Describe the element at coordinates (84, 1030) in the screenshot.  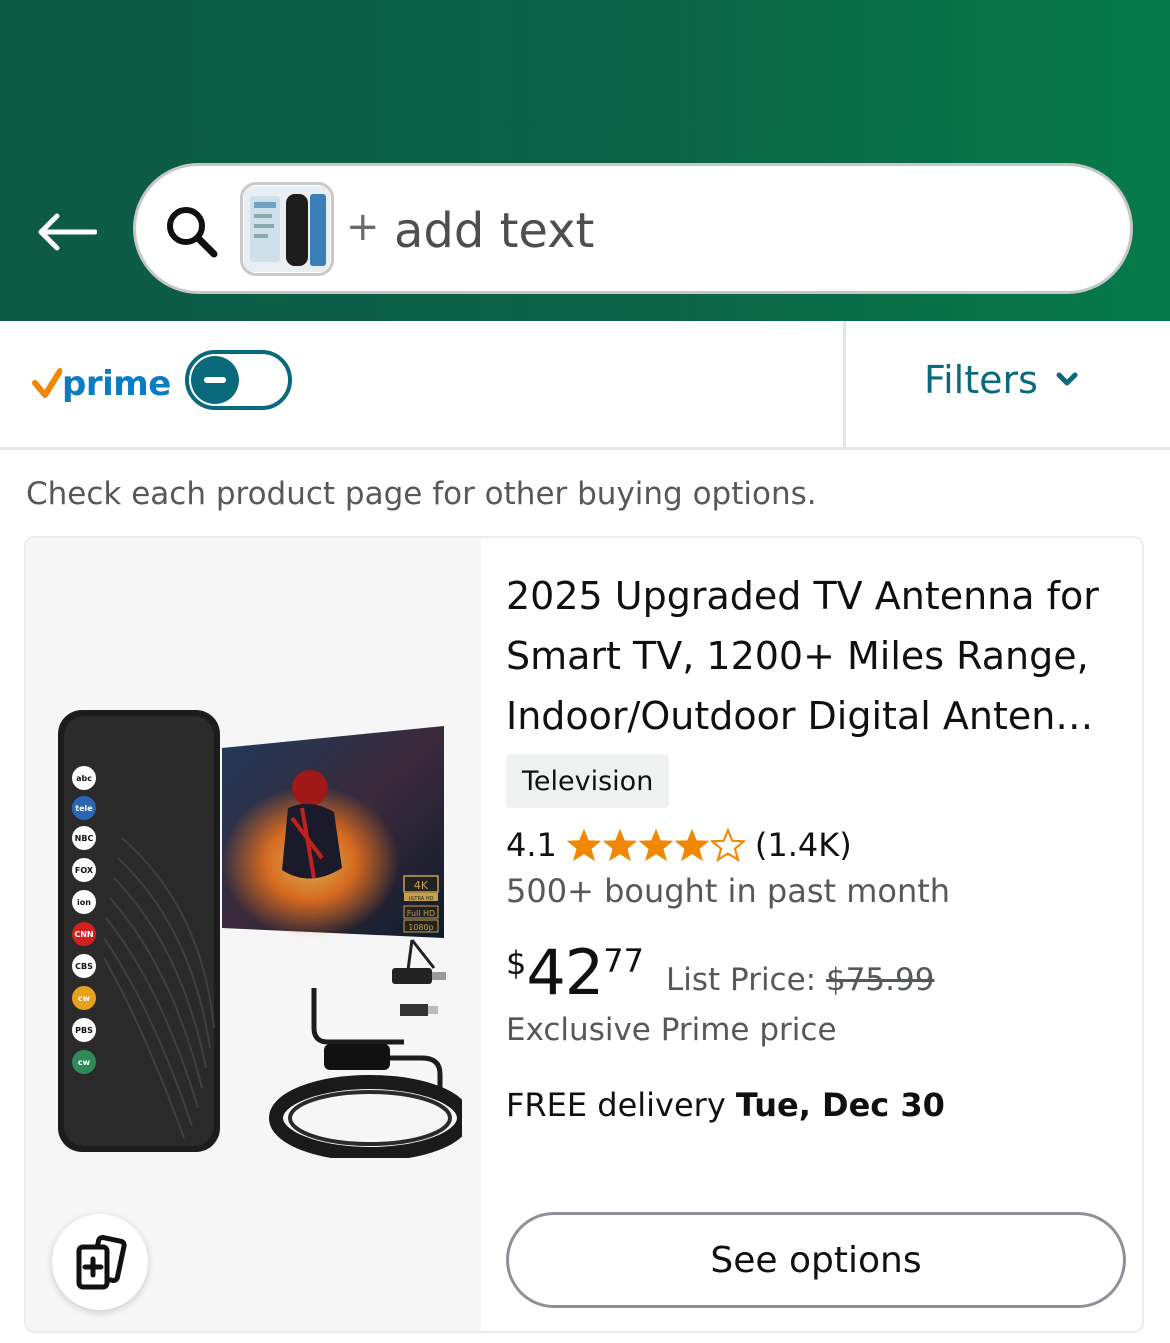
I see `channel-pbs: PBS` at that location.